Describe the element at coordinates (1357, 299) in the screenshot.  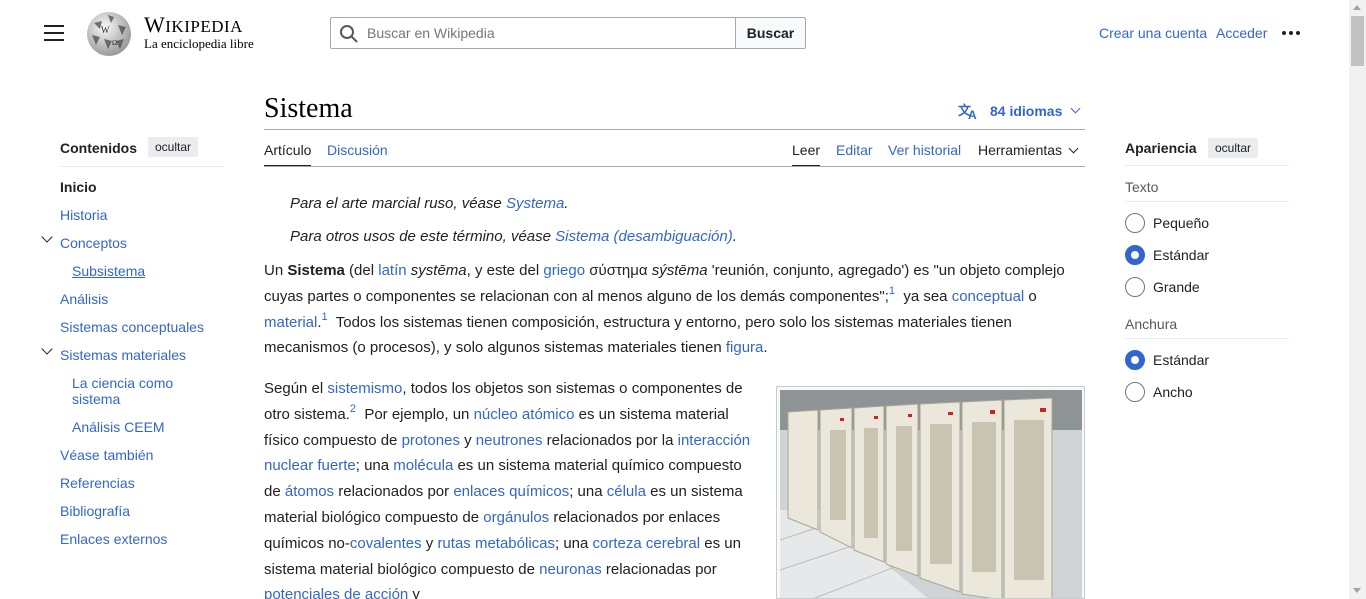
I see `page-scrollbar` at that location.